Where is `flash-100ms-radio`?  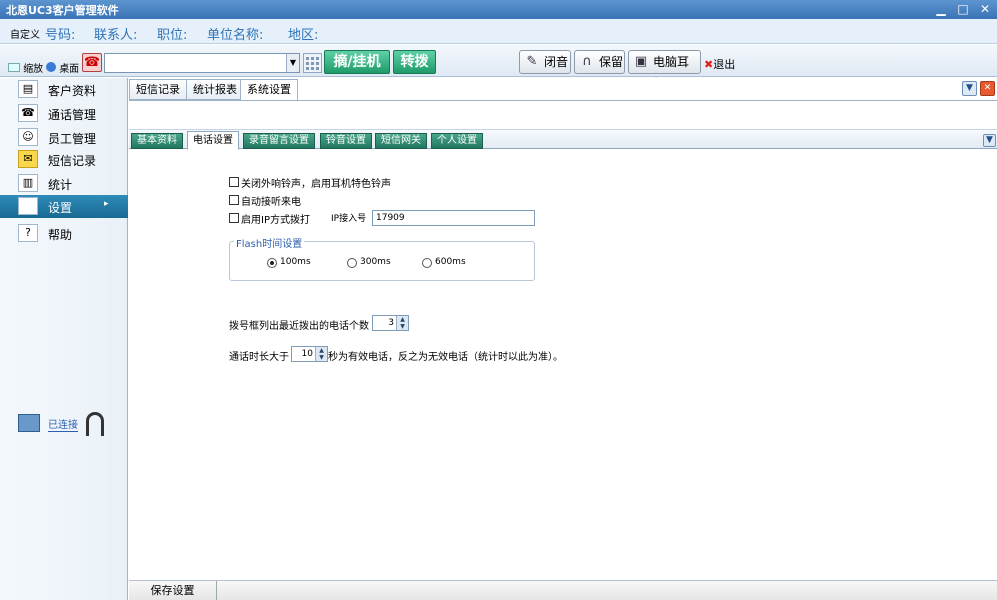 flash-100ms-radio is located at coordinates (272, 263).